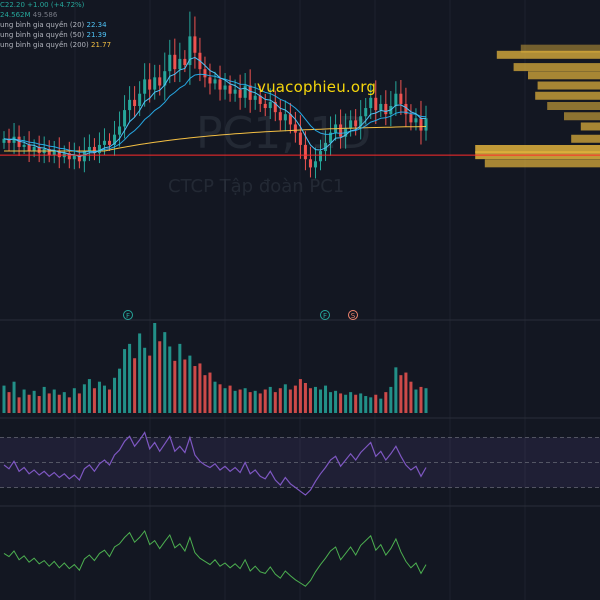  What do you see at coordinates (15, 15) in the screenshot?
I see `legend-volume-value: 24.562M` at bounding box center [15, 15].